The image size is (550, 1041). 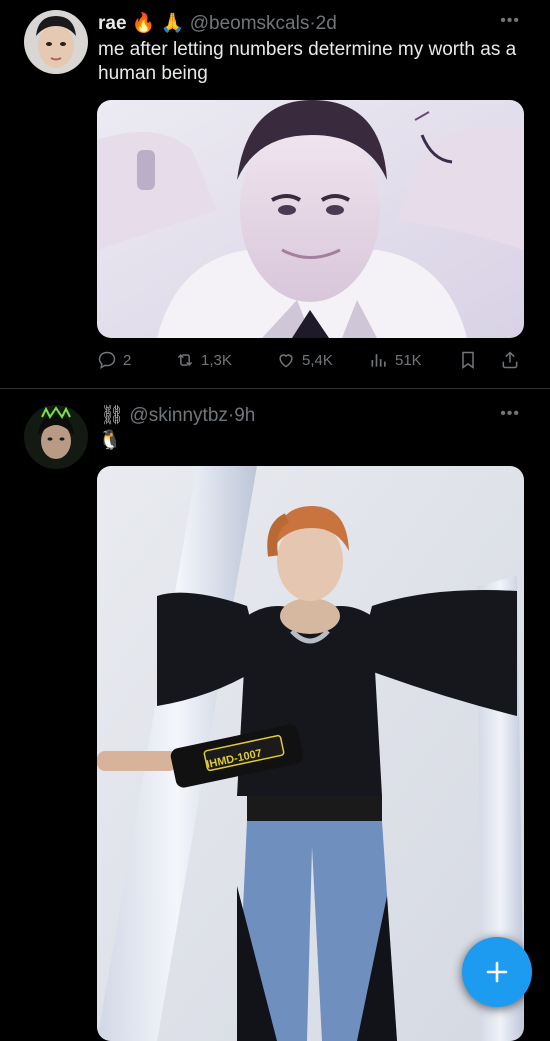 I want to click on display-name: rae, so click(x=112, y=23).